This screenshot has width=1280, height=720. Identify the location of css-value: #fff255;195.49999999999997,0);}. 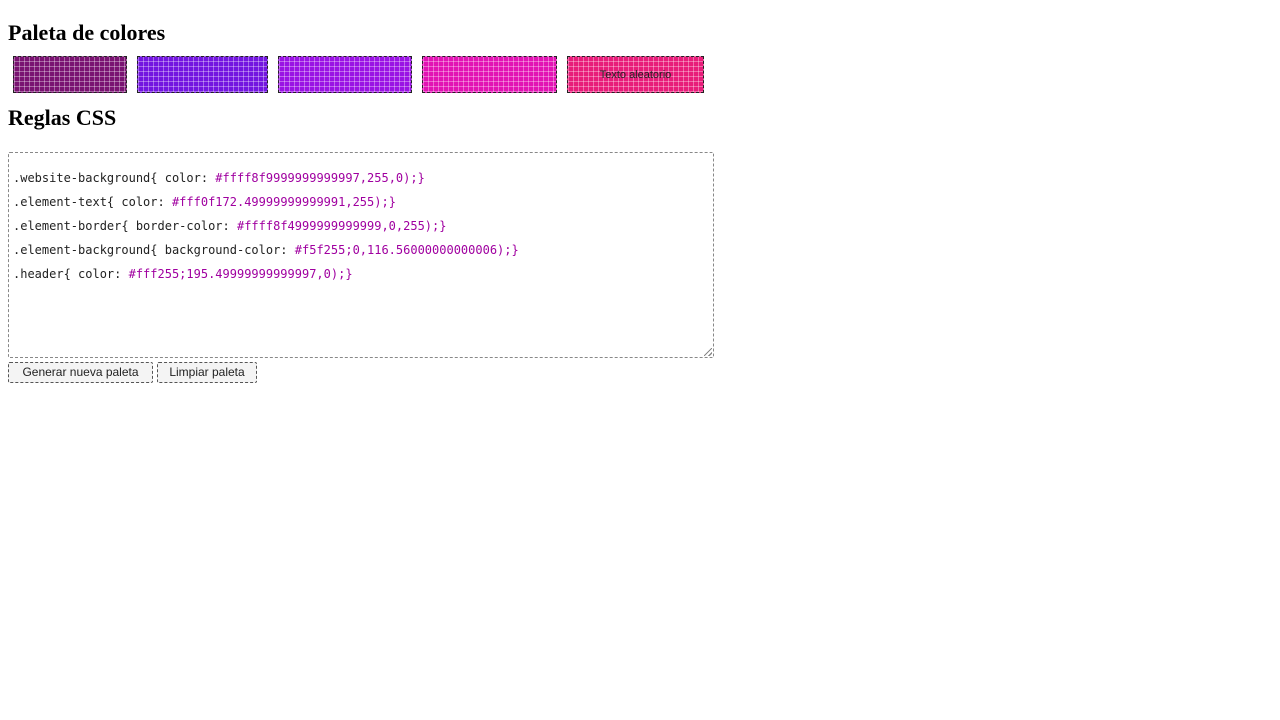
(240, 274).